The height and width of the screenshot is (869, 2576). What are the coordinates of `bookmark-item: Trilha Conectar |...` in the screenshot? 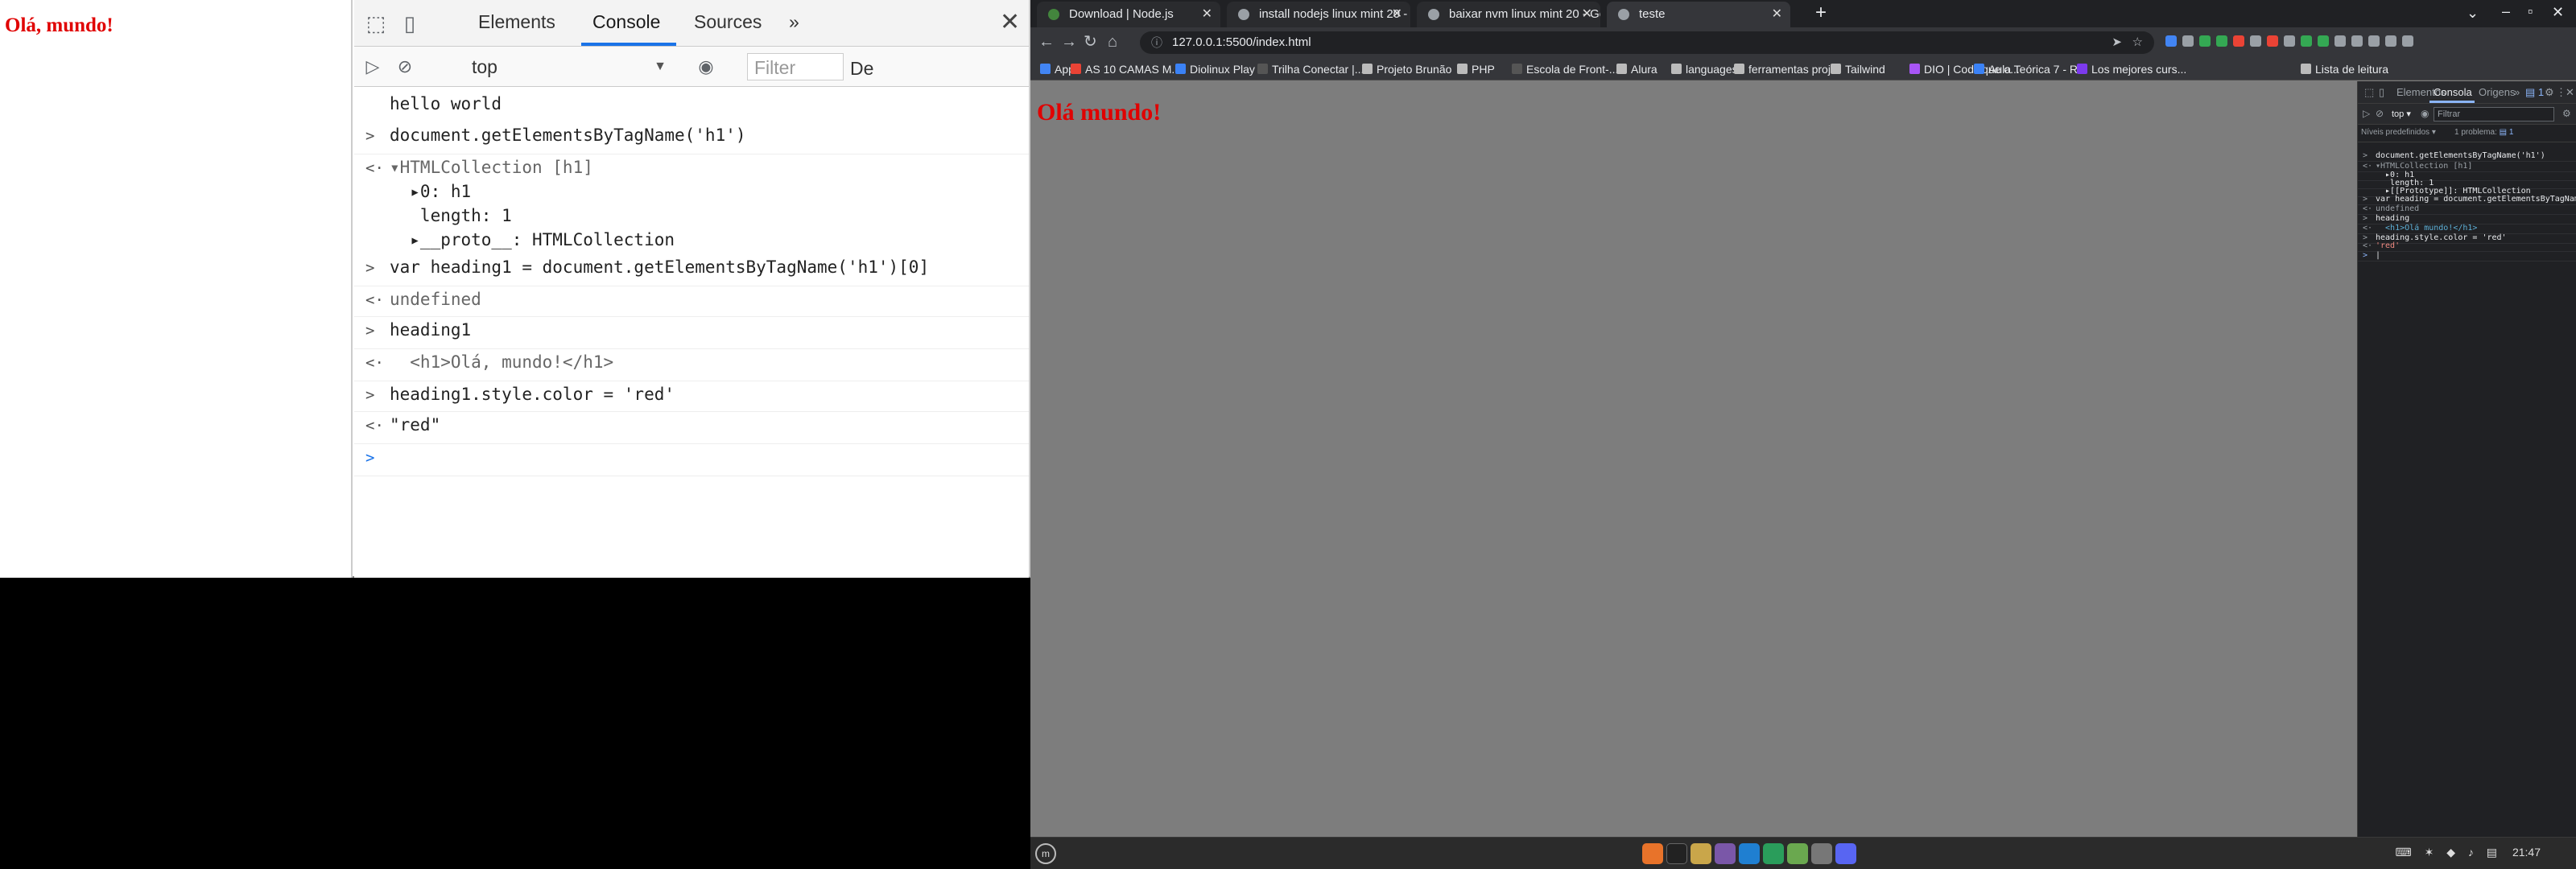 It's located at (1310, 69).